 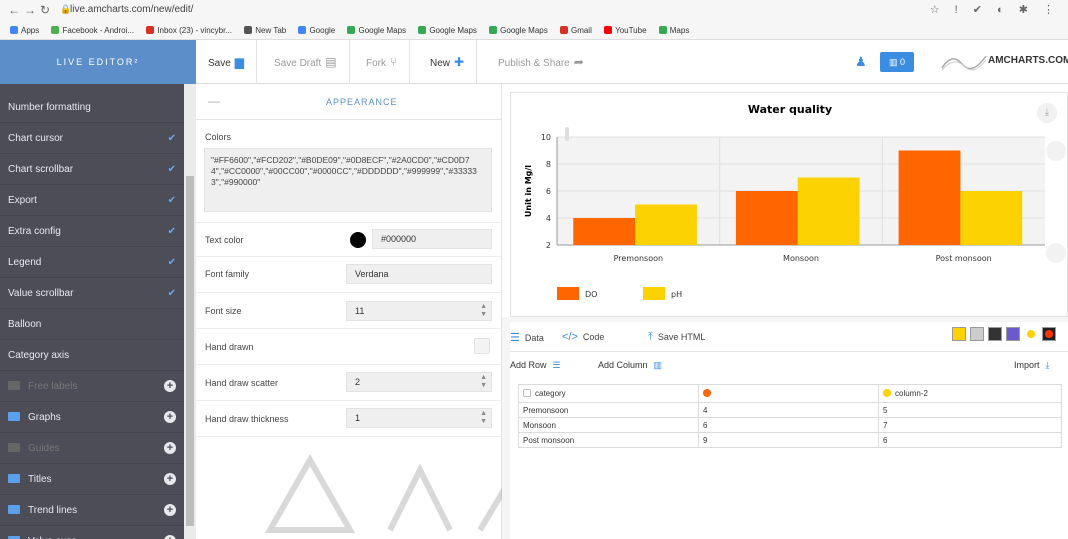 I want to click on bookmark-google-maps-2: Google Maps, so click(x=447, y=30).